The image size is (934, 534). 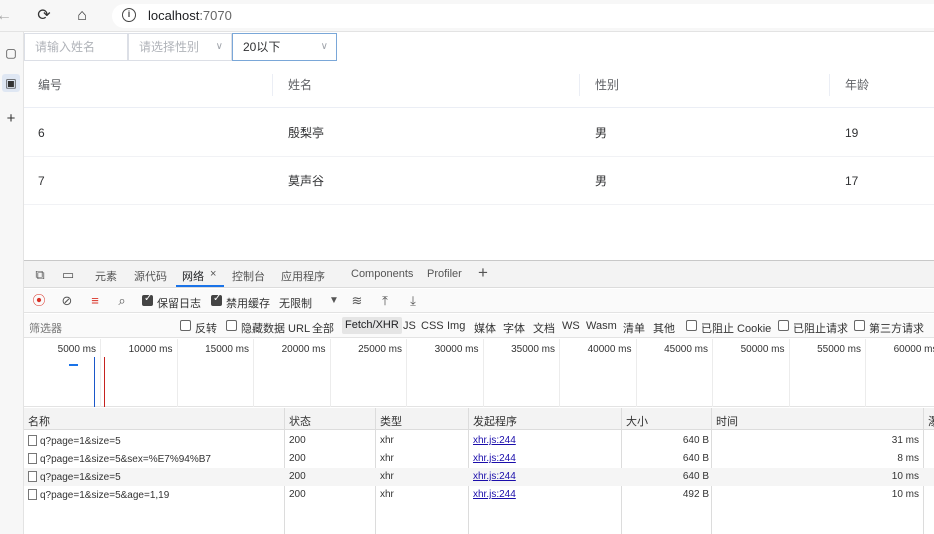 What do you see at coordinates (913, 349) in the screenshot?
I see `timeline-tick-label: 60000 ms` at bounding box center [913, 349].